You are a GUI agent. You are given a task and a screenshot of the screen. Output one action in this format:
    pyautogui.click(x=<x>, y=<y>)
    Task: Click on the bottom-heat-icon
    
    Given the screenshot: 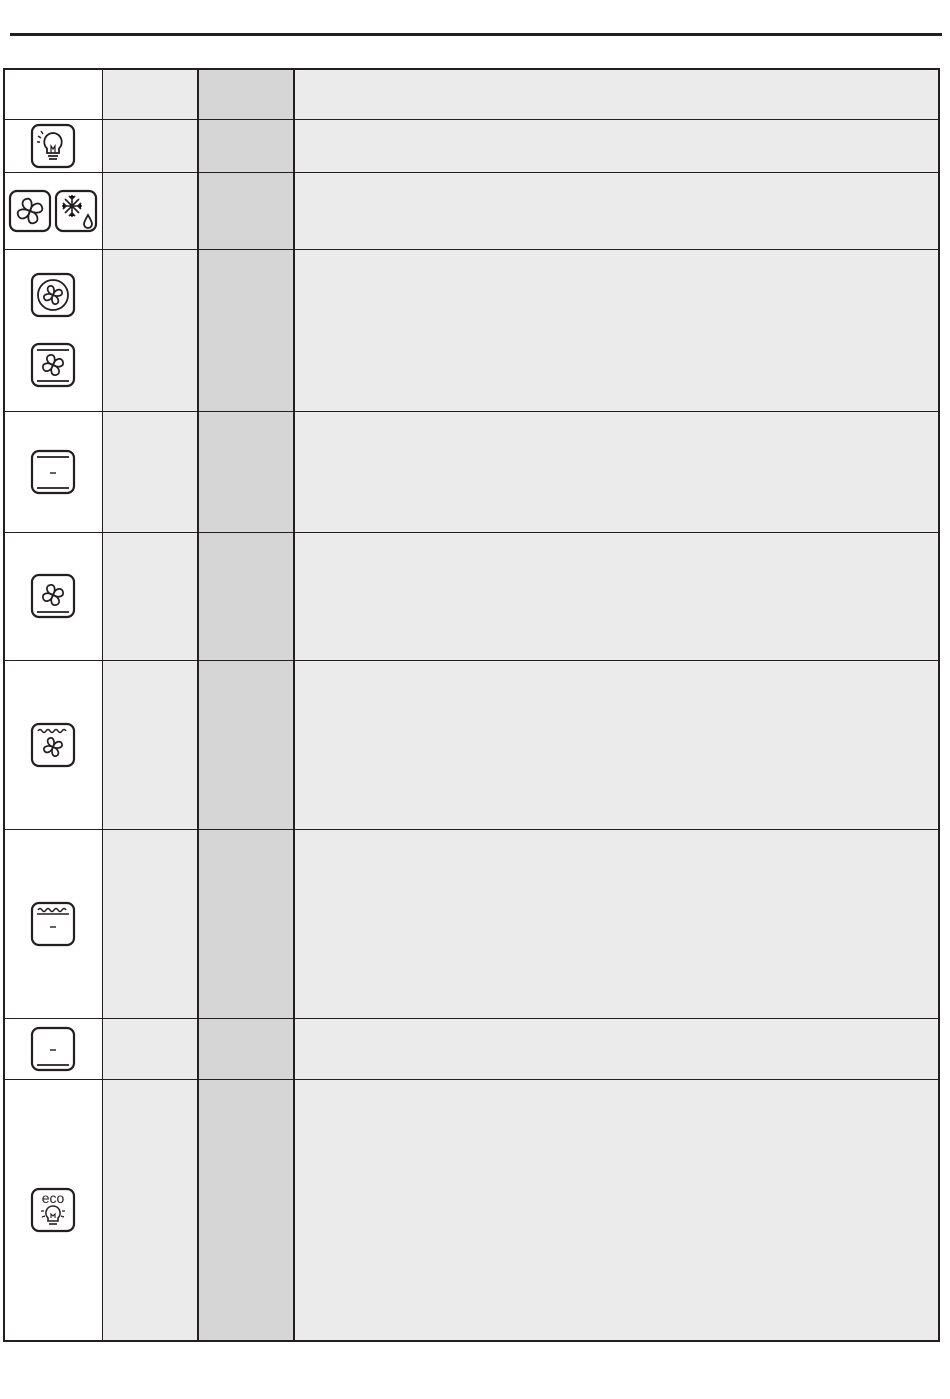 What is the action you would take?
    pyautogui.click(x=53, y=1049)
    